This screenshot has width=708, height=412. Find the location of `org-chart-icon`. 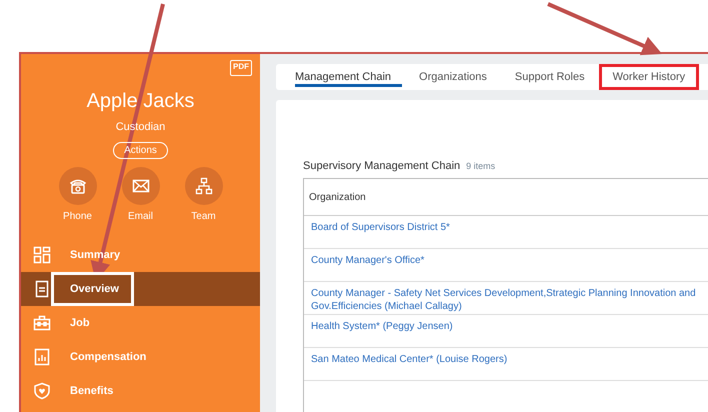

org-chart-icon is located at coordinates (203, 186).